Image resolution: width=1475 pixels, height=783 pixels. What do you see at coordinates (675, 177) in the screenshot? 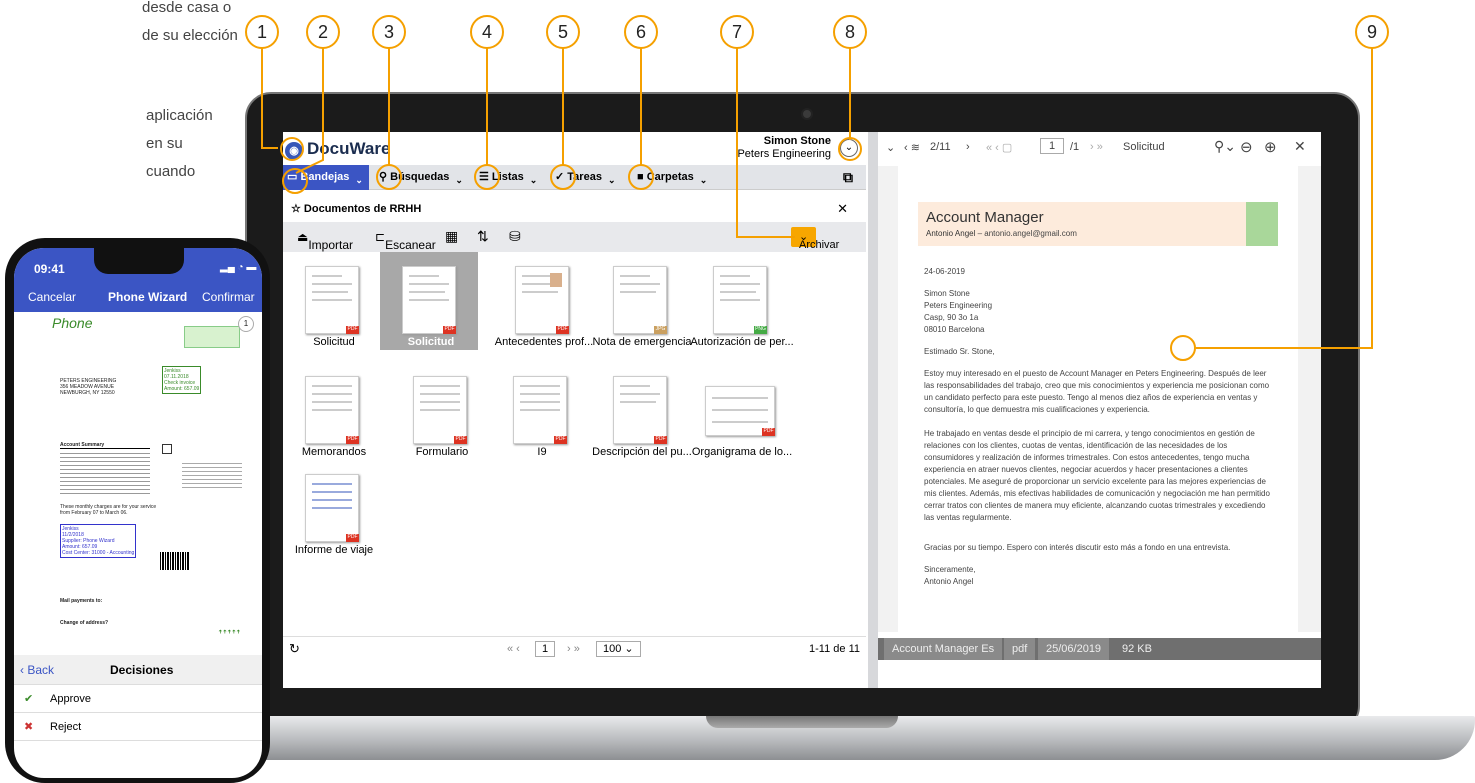
I see `tab-carpetas: ■ Carpetas ⌄` at bounding box center [675, 177].